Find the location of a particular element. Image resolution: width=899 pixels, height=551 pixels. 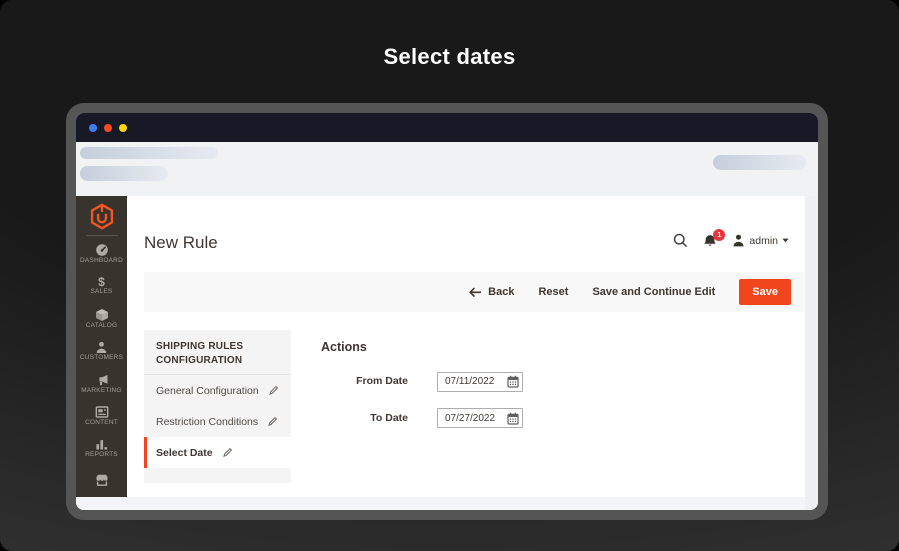

sidebar-item-sales: $ SALES is located at coordinates (101, 286).